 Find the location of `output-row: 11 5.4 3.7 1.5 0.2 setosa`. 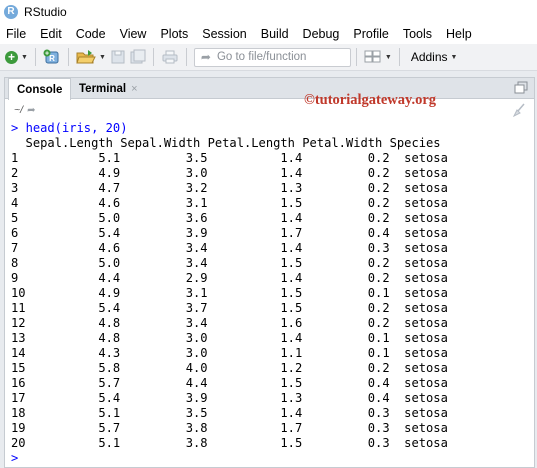

output-row: 11 5.4 3.7 1.5 0.2 setosa is located at coordinates (229, 308).